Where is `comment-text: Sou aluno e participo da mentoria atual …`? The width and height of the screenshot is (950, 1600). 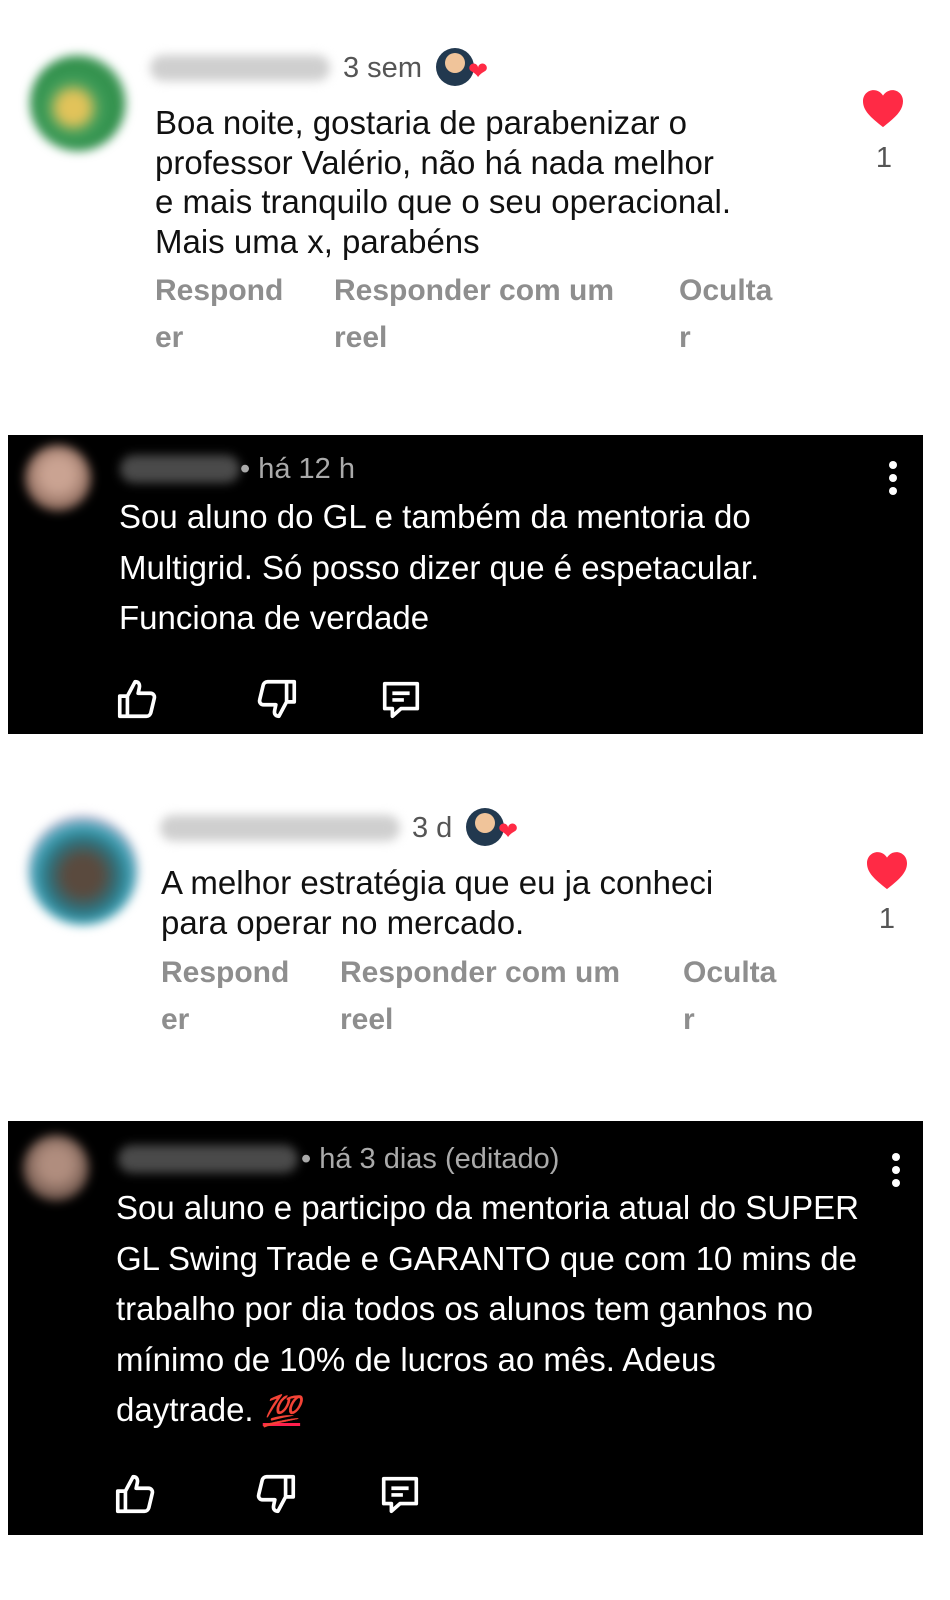
comment-text: Sou aluno e participo da mentoria atual … is located at coordinates (487, 1310).